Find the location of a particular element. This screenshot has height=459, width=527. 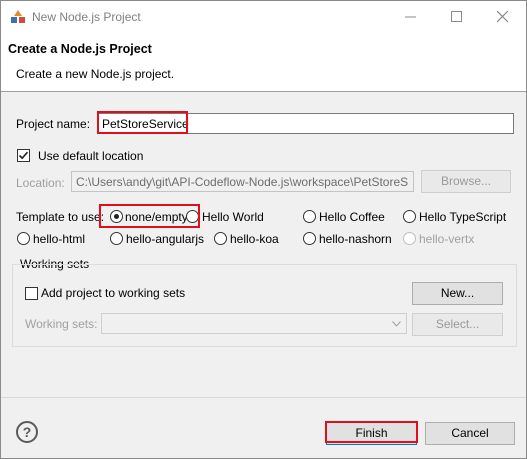

eclipse-node-project-icon is located at coordinates (18, 17).